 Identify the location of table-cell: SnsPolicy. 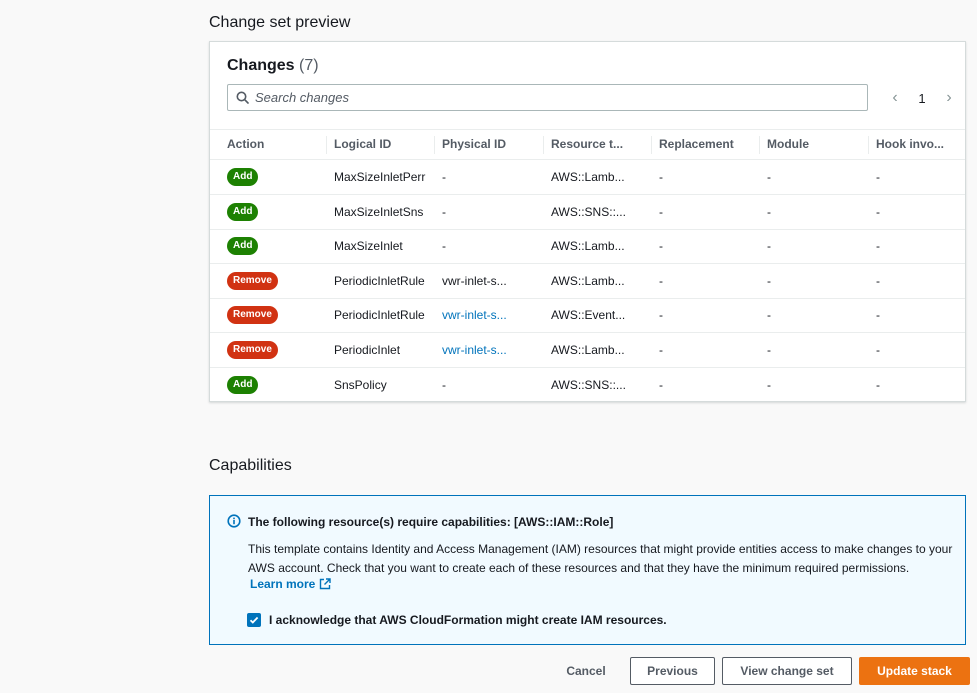
(360, 384).